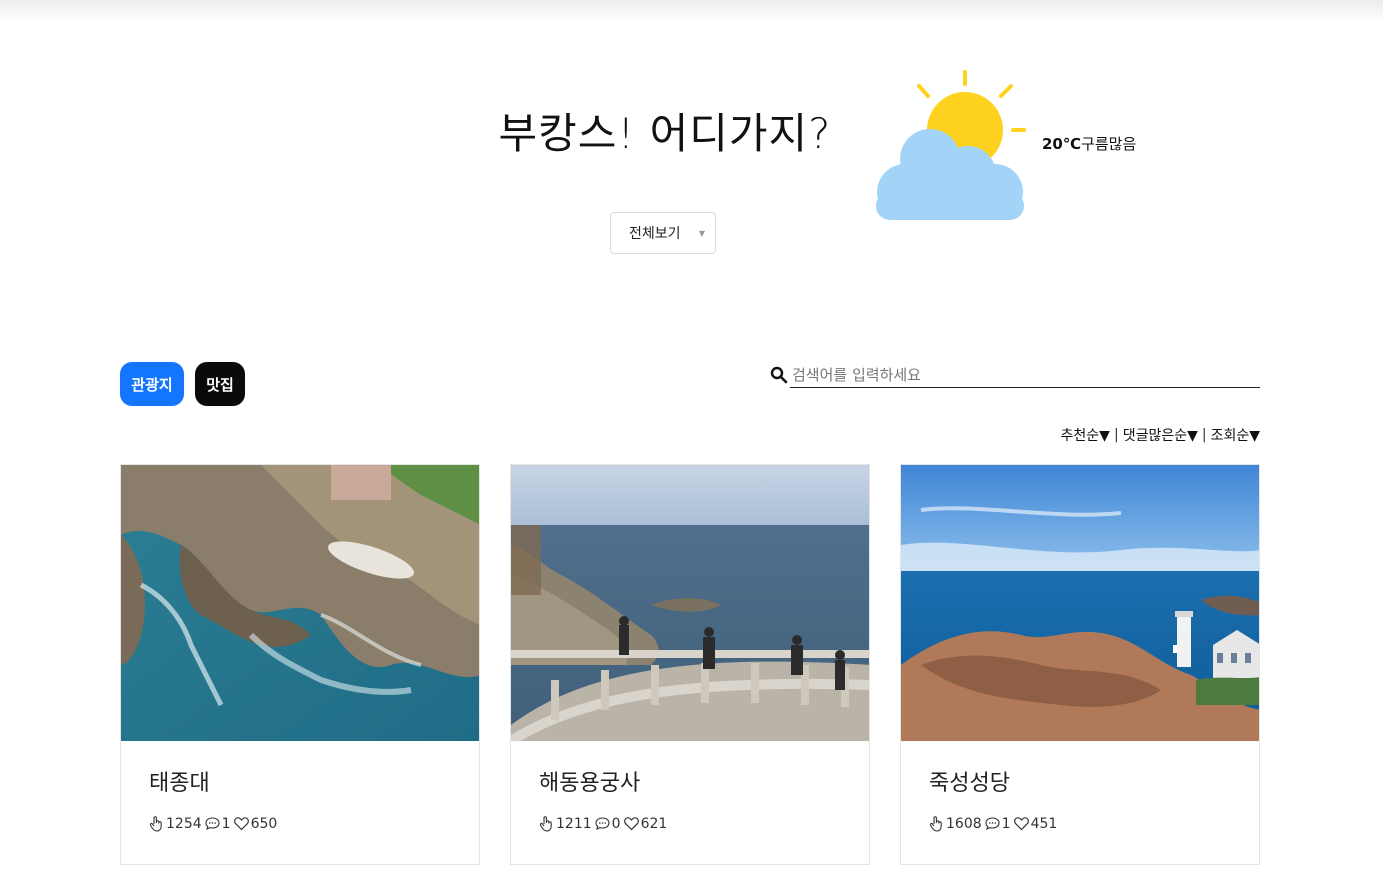  What do you see at coordinates (1109, 144) in the screenshot?
I see `weather-condition: 구름많음` at bounding box center [1109, 144].